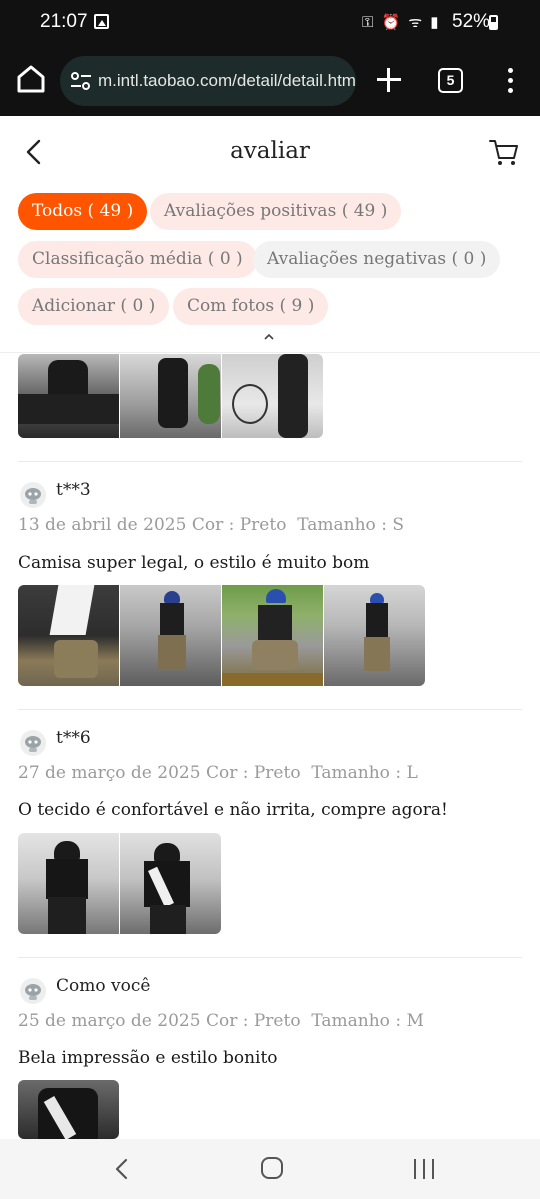 The width and height of the screenshot is (540, 1199). I want to click on tab-switcher-button: 5, so click(450, 80).